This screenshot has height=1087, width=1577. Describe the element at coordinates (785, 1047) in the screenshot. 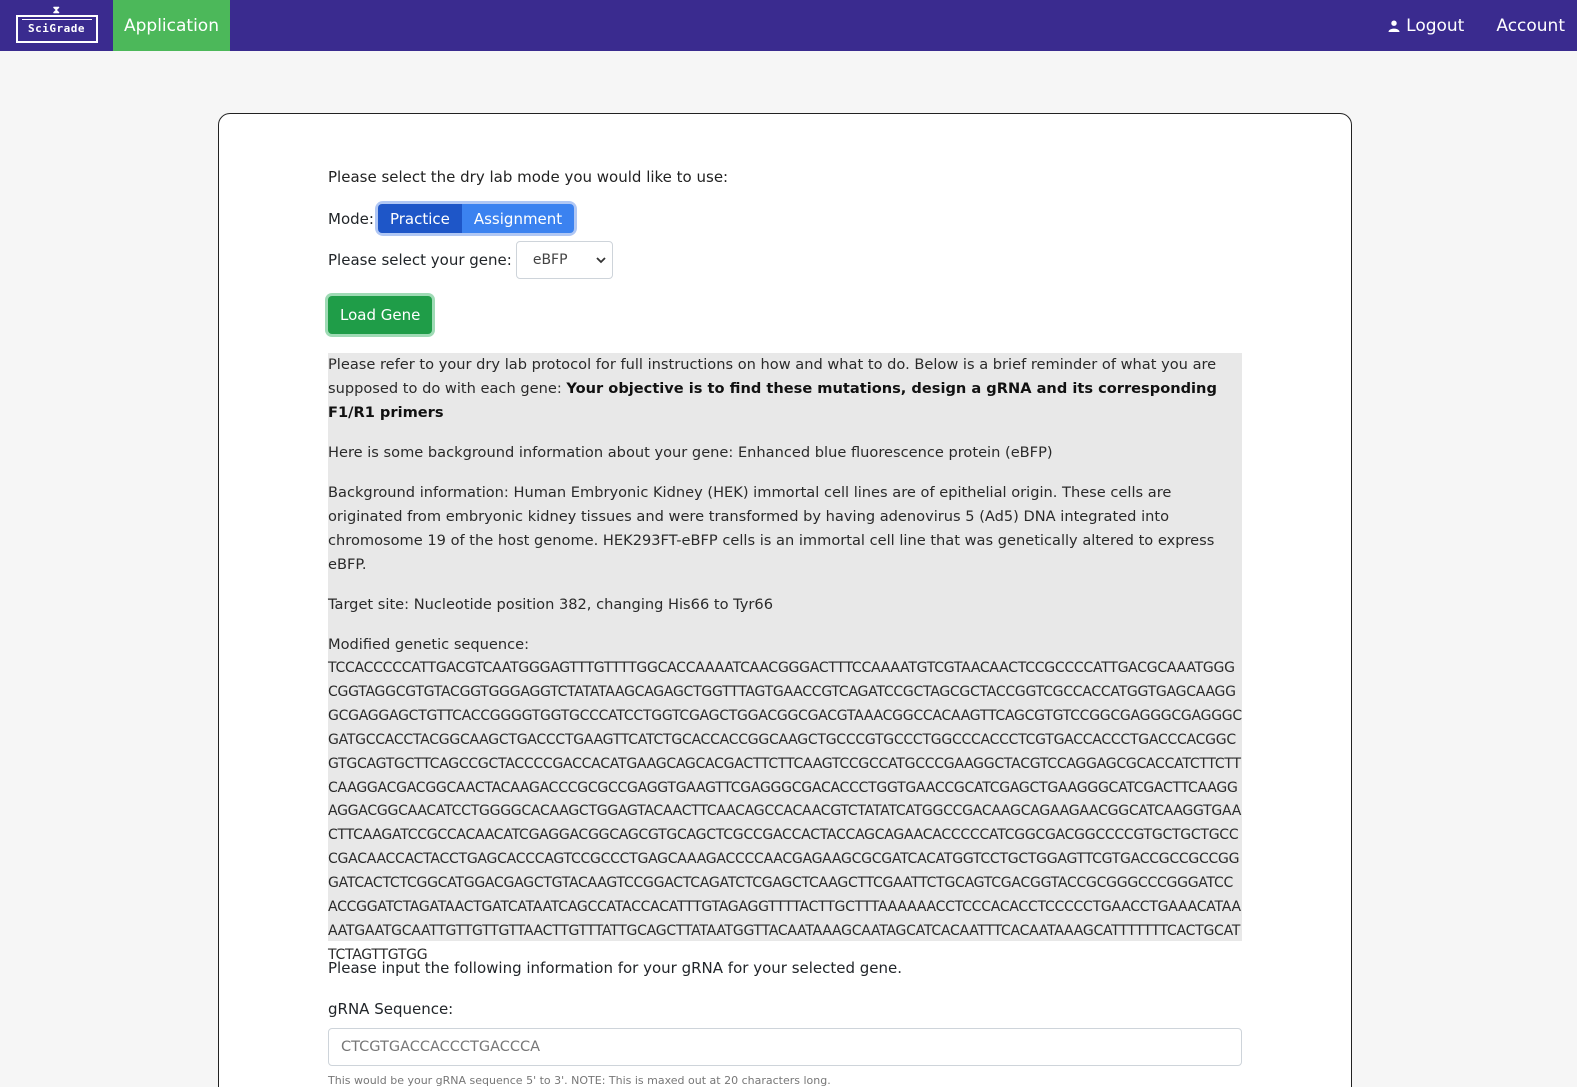

I see `grna-sequence-input` at that location.